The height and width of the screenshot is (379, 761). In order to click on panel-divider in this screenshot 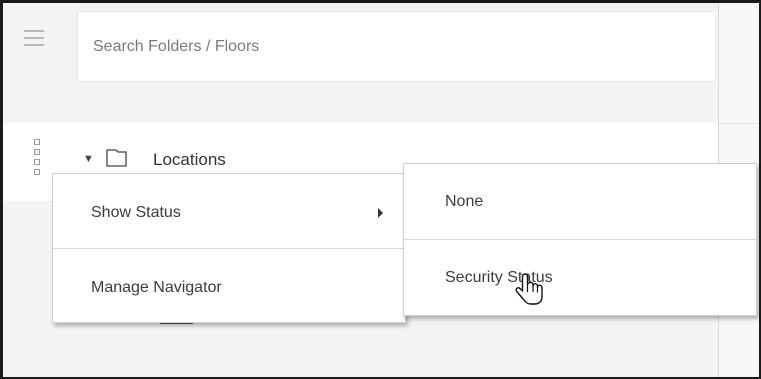, I will do `click(739, 123)`.